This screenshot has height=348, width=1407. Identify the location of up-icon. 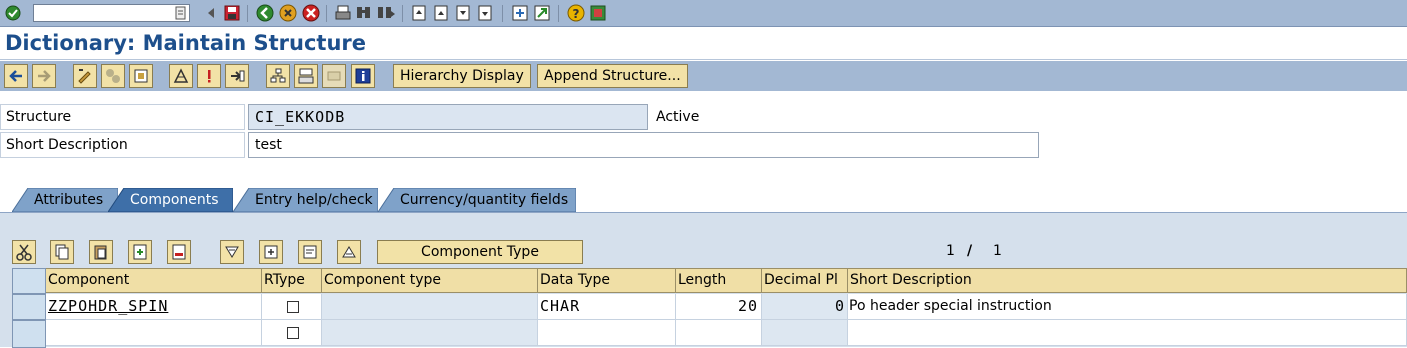
(349, 252).